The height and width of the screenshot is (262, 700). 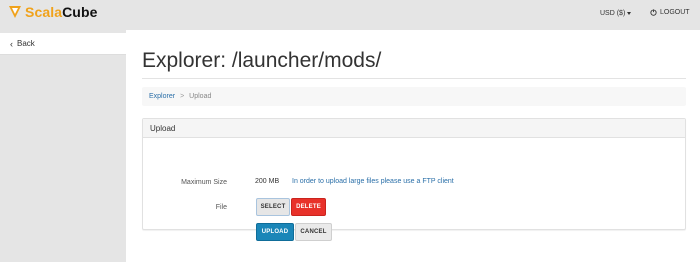 I want to click on back-button: ‹ Back, so click(x=63, y=44).